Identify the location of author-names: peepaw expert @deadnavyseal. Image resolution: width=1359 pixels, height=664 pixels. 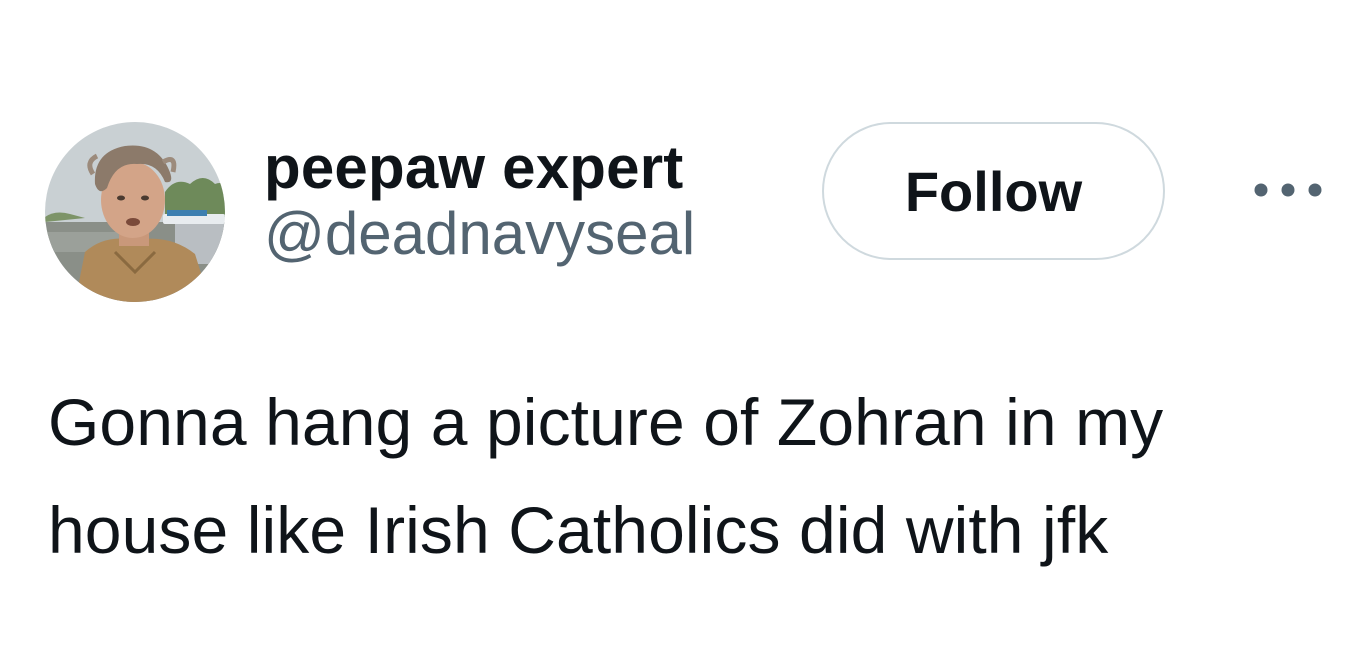
(479, 201).